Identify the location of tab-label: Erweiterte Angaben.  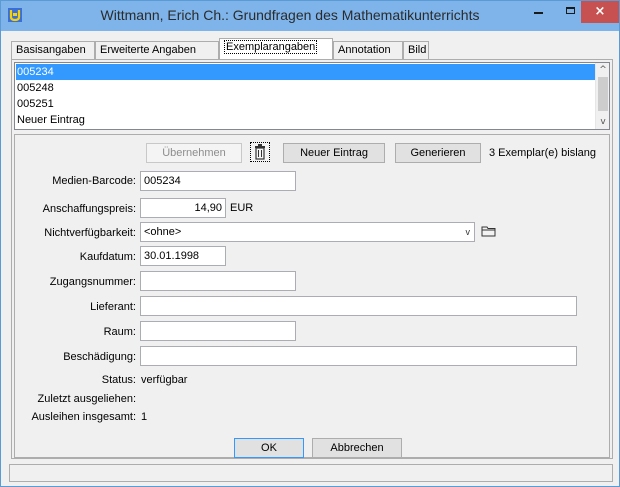
(148, 50).